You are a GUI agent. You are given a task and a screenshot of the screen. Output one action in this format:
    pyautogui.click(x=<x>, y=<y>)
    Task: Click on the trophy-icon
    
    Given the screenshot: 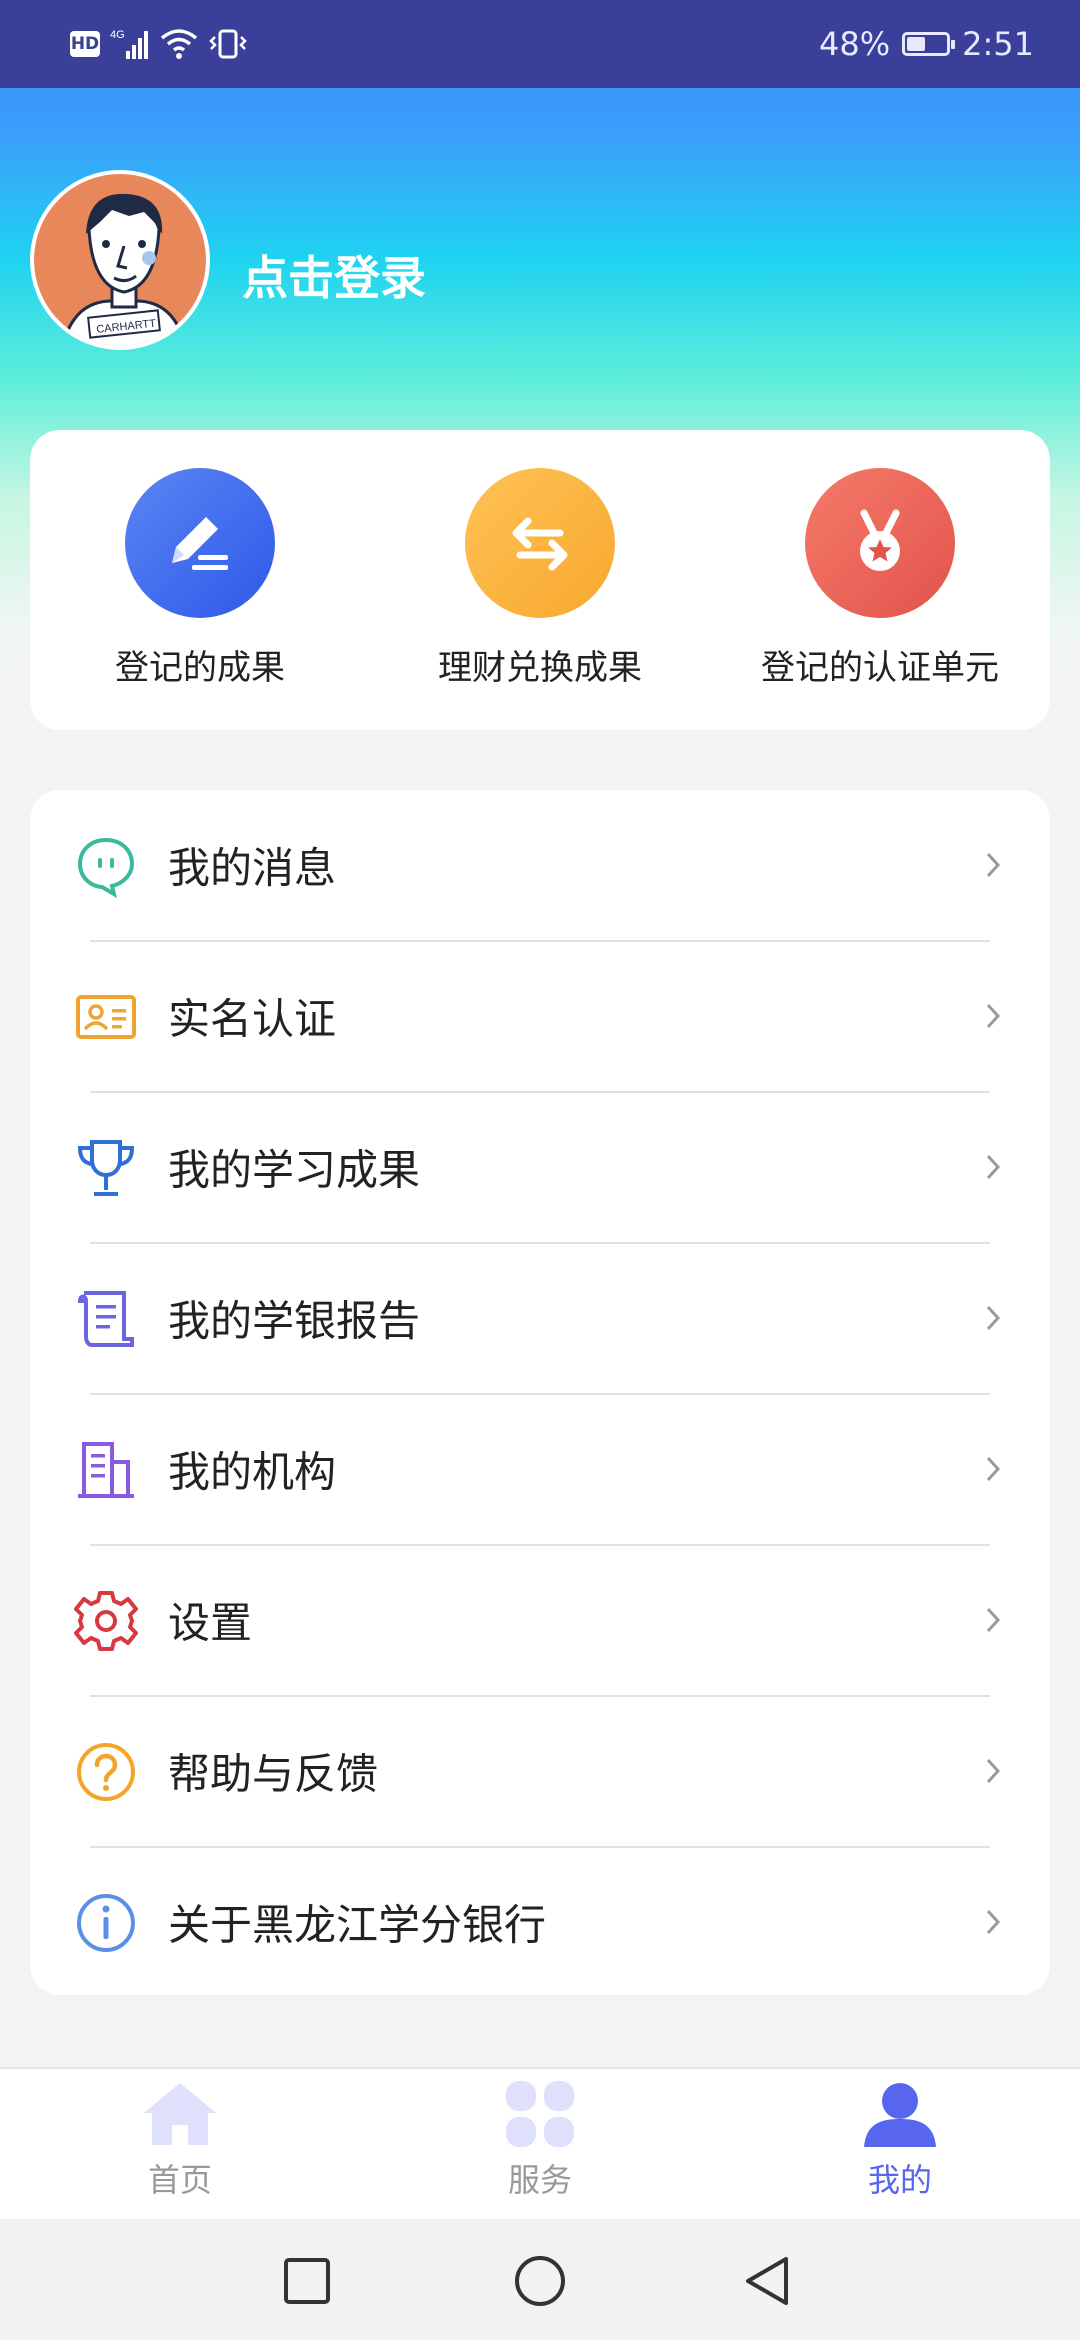 What is the action you would take?
    pyautogui.click(x=106, y=1168)
    